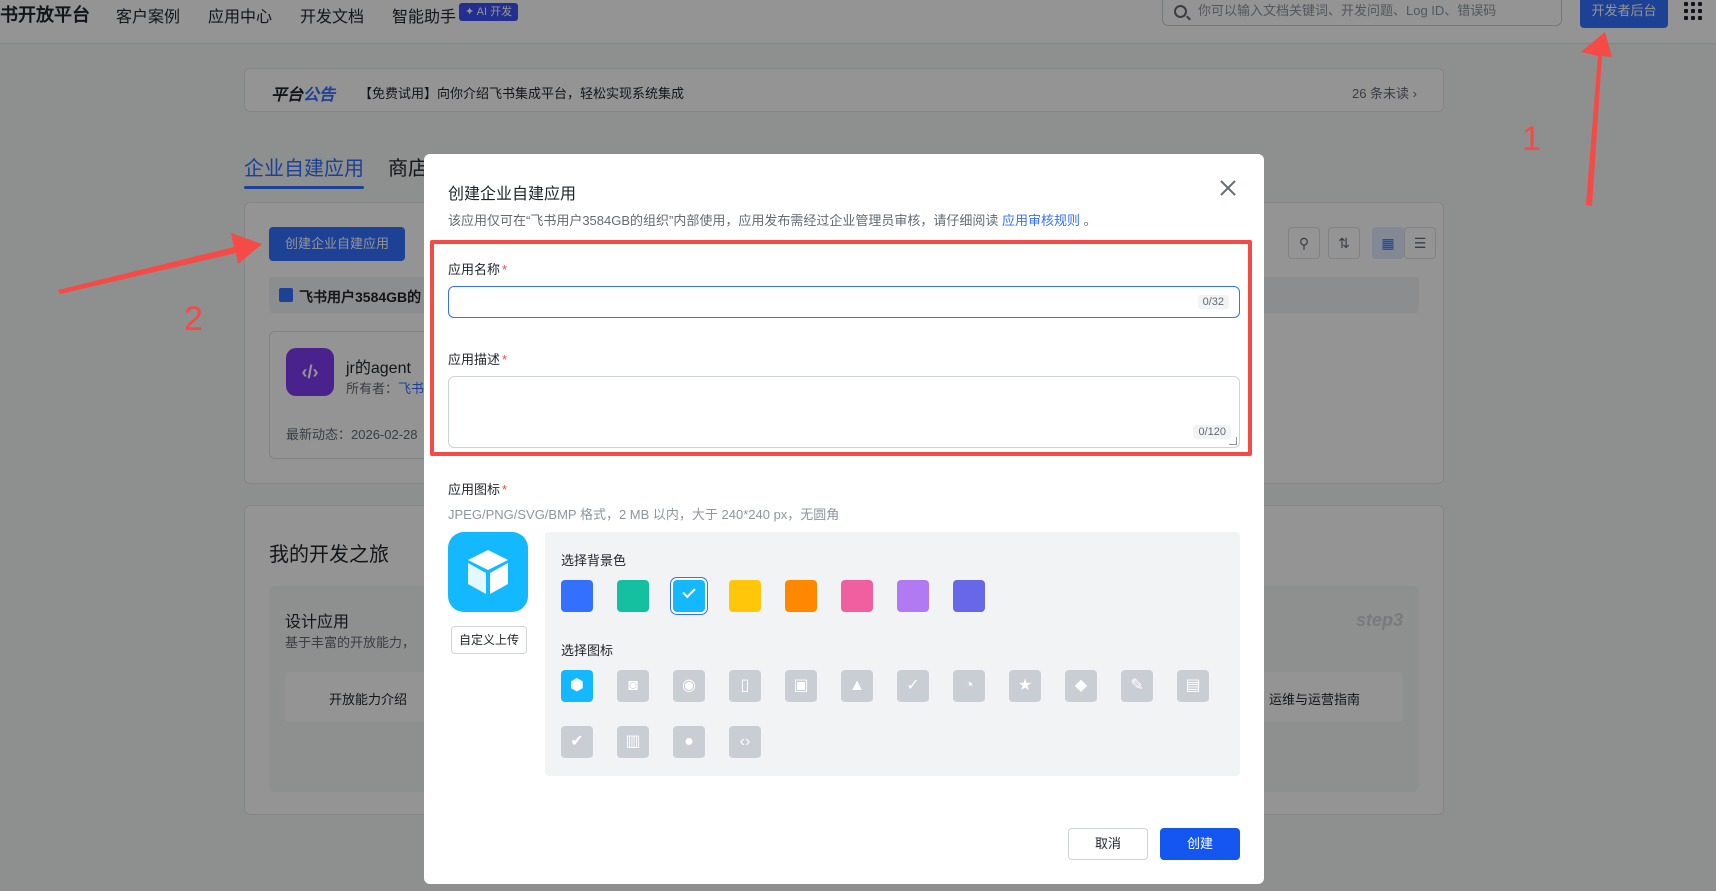  What do you see at coordinates (1531, 139) in the screenshot?
I see `annotation-label-1: 1` at bounding box center [1531, 139].